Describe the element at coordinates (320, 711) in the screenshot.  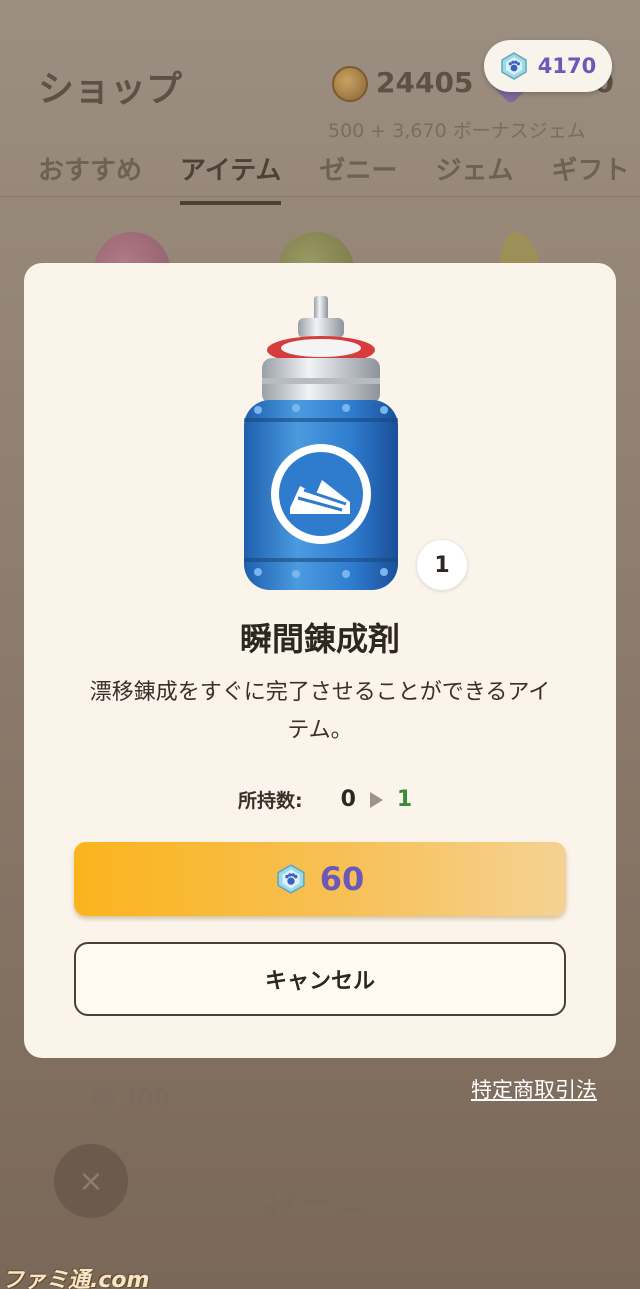
I see `item-description: 漂移錬成をすぐに完了させることができるアイテム。` at that location.